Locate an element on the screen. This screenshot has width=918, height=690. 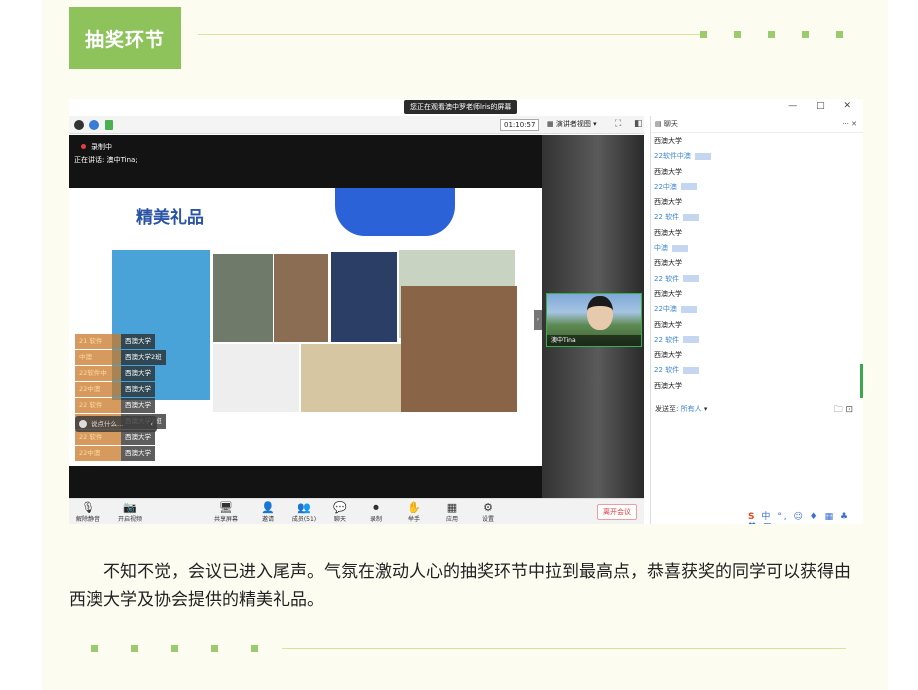
send-to-row: 发送至: 所有人 ▾ is located at coordinates (681, 409).